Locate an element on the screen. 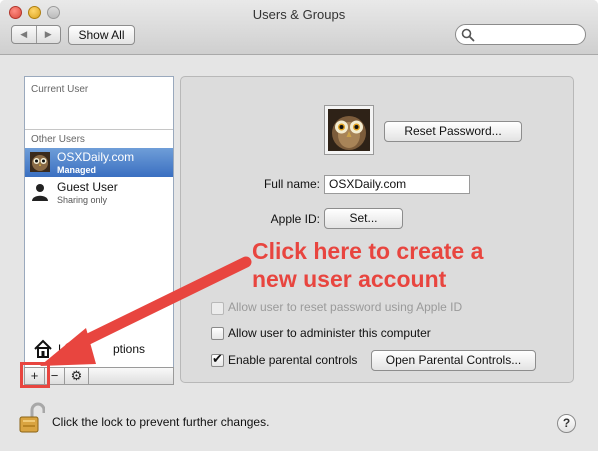 The height and width of the screenshot is (451, 598). user-subtitle: Sharing only is located at coordinates (82, 200).